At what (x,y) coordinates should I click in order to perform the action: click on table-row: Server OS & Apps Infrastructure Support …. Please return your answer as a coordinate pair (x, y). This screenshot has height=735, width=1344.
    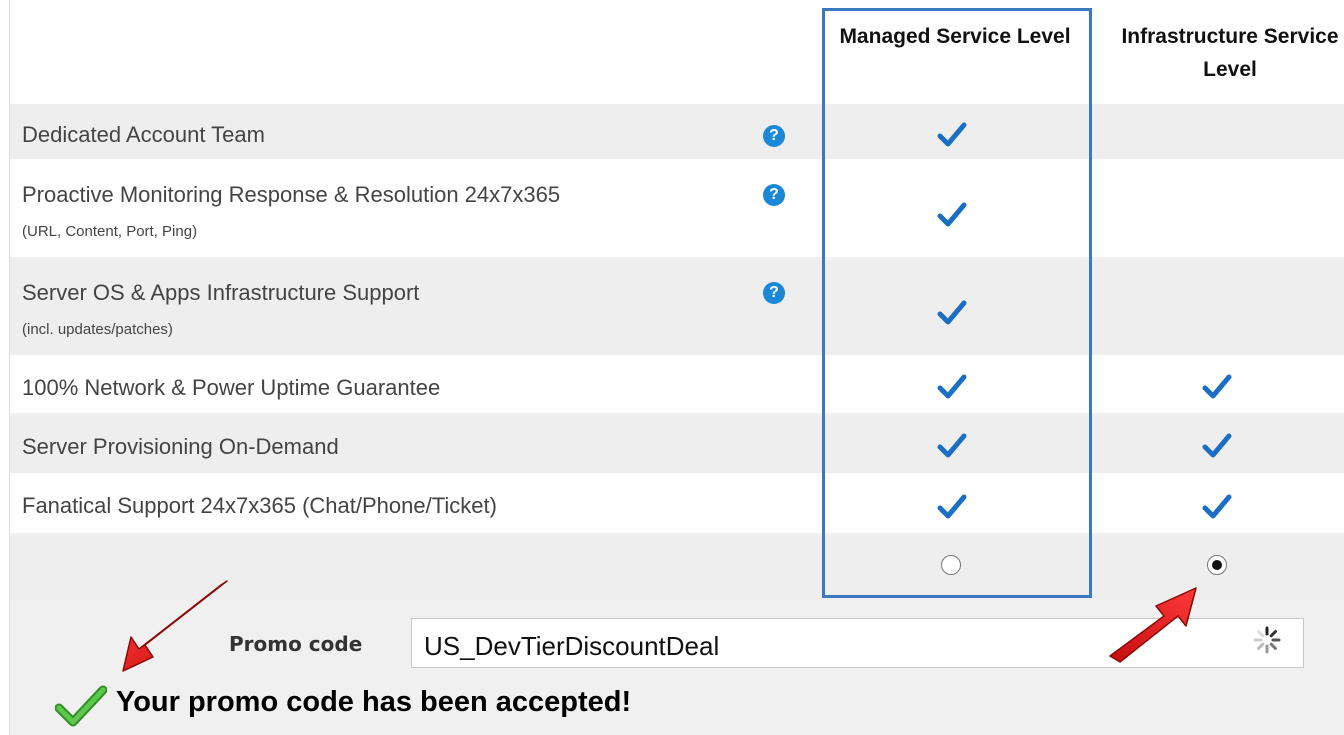
    Looking at the image, I should click on (677, 309).